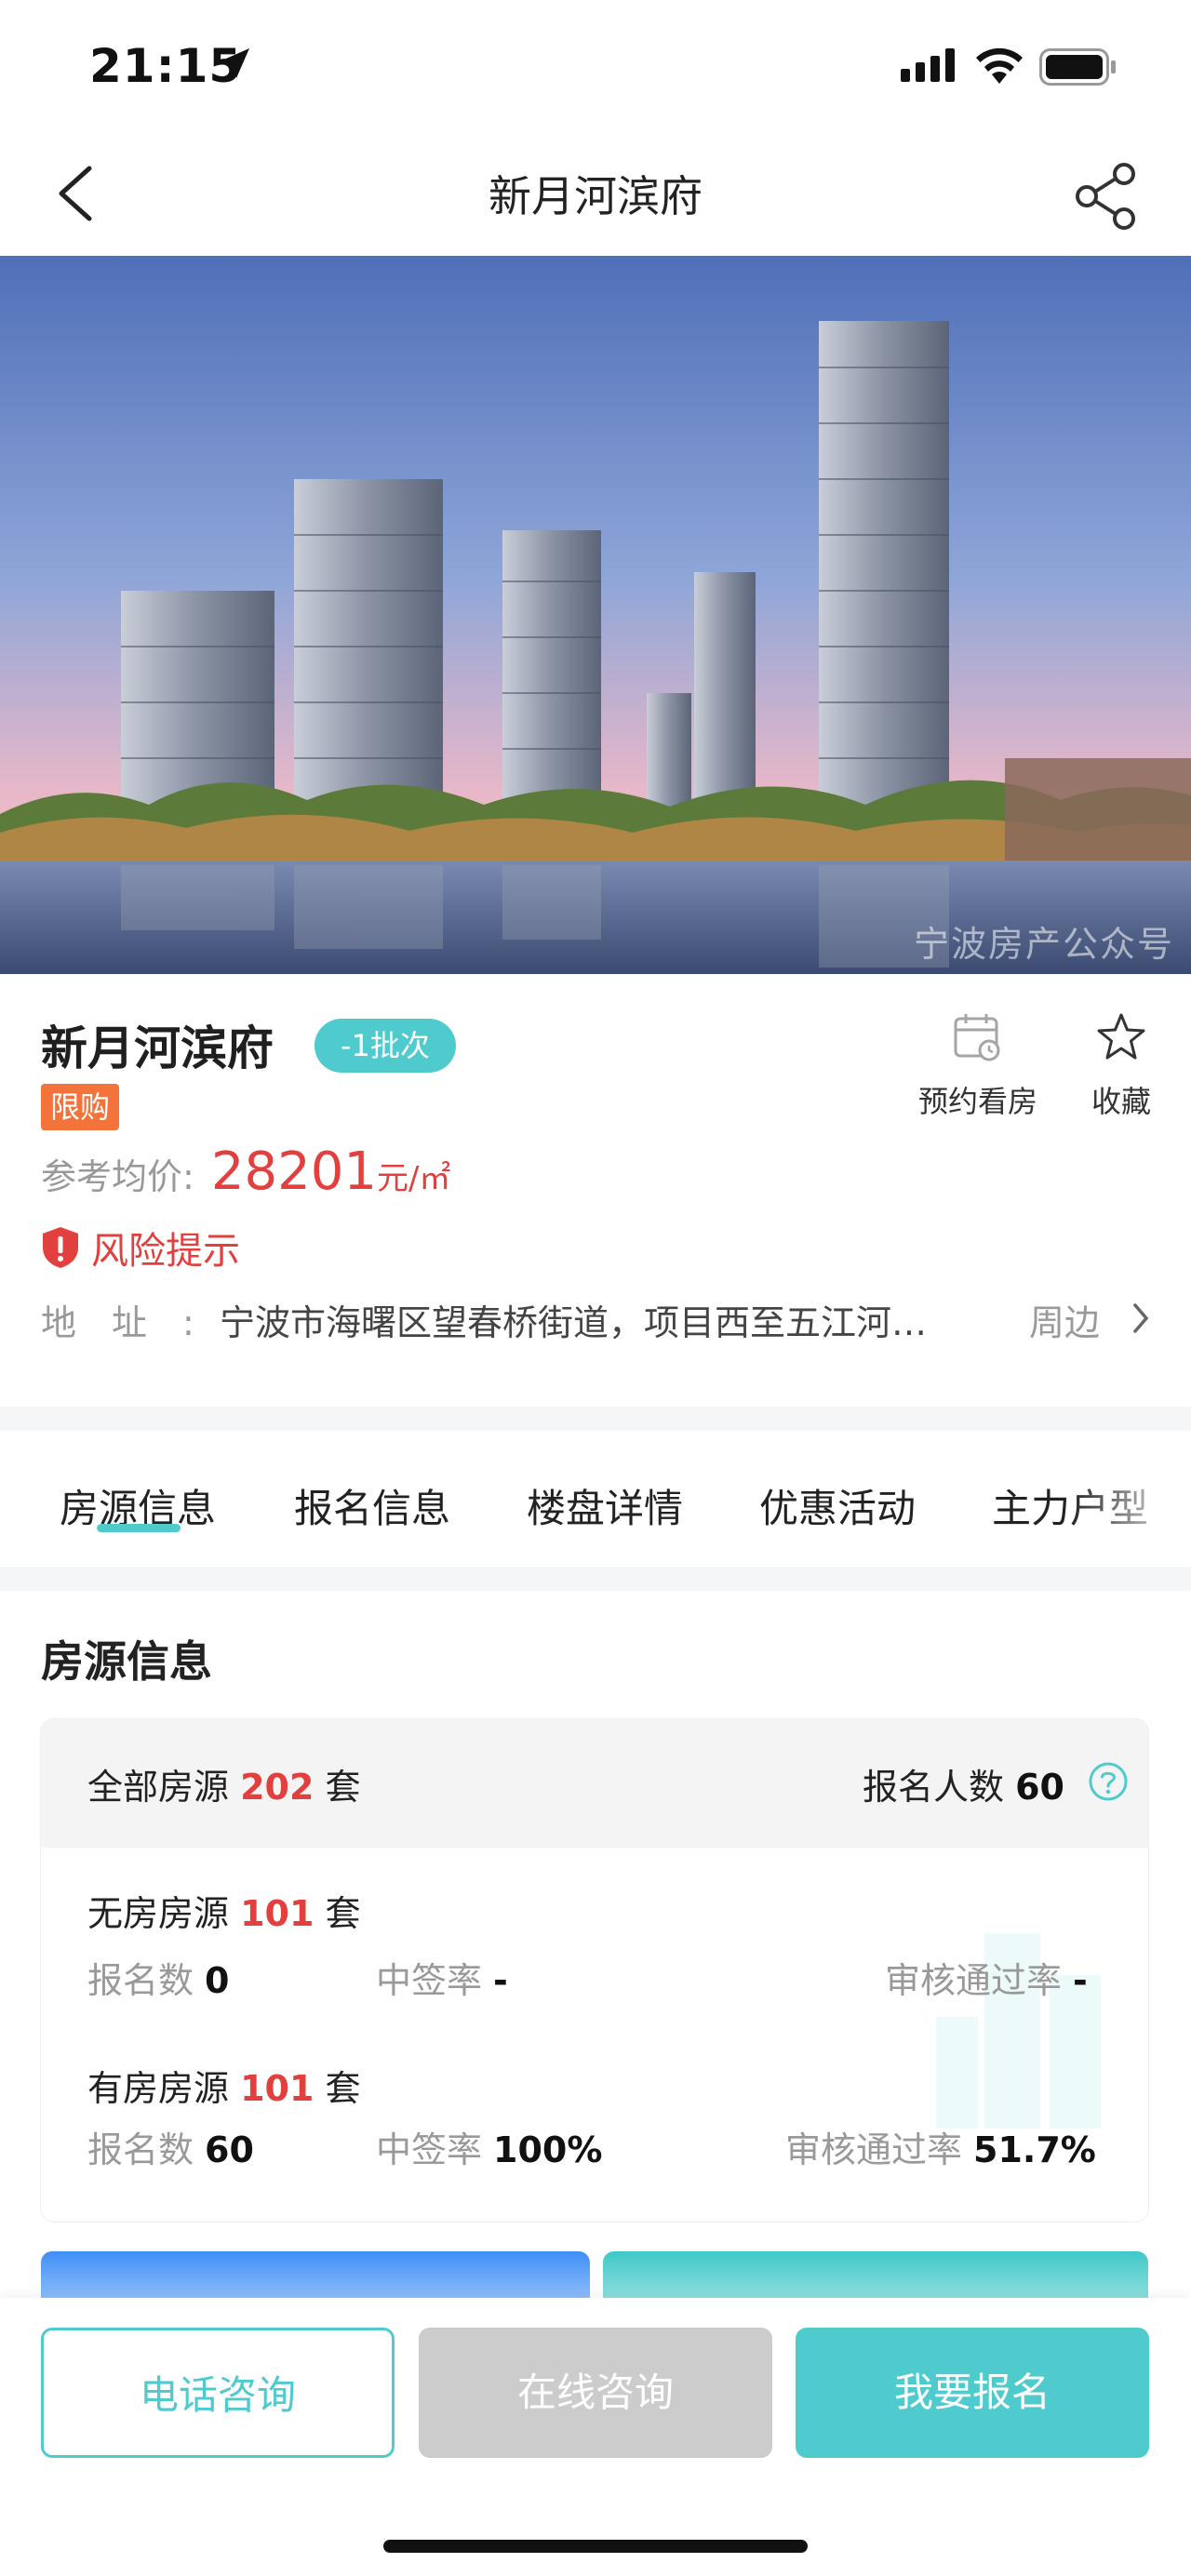 Image resolution: width=1191 pixels, height=2576 pixels. What do you see at coordinates (372, 1505) in the screenshot?
I see `tab-signup-info: 报名信息` at bounding box center [372, 1505].